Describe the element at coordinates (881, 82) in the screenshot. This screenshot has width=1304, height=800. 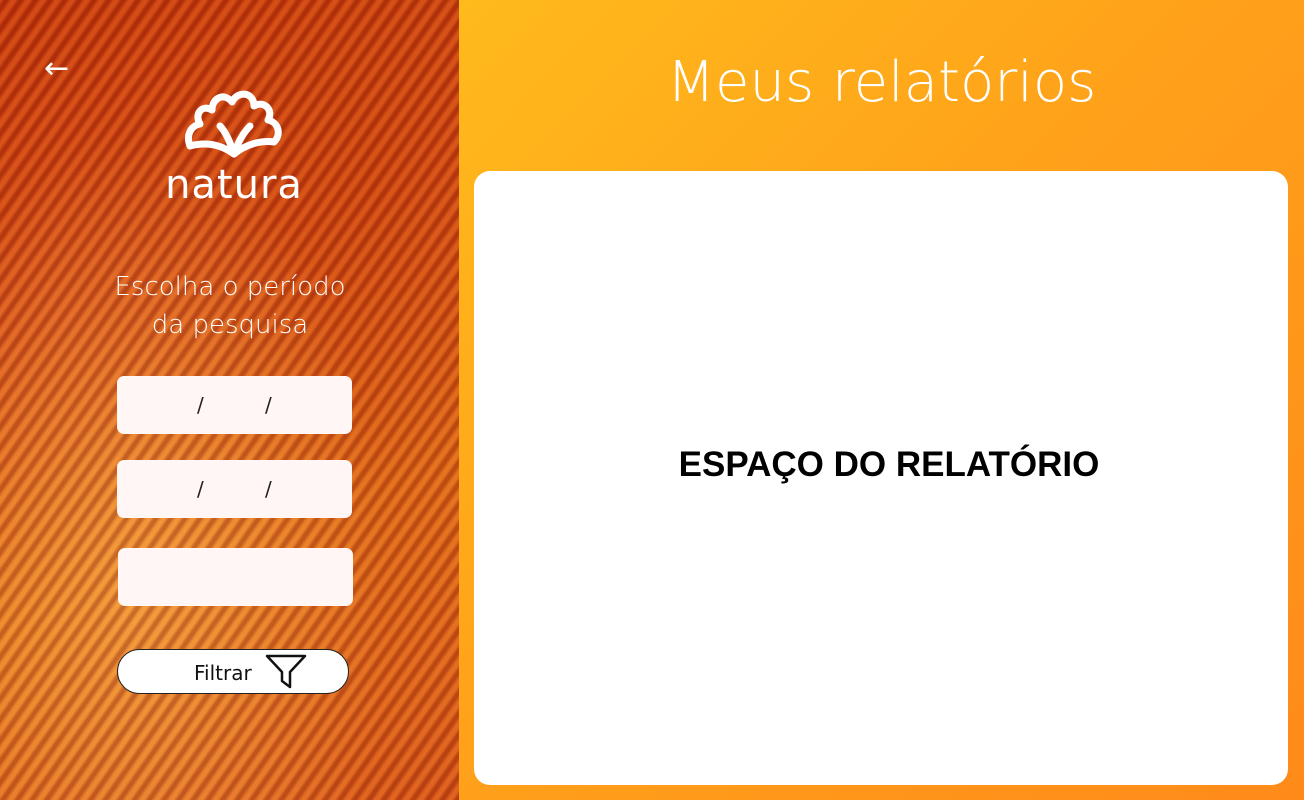
I see `page-title: Meus relatórios` at that location.